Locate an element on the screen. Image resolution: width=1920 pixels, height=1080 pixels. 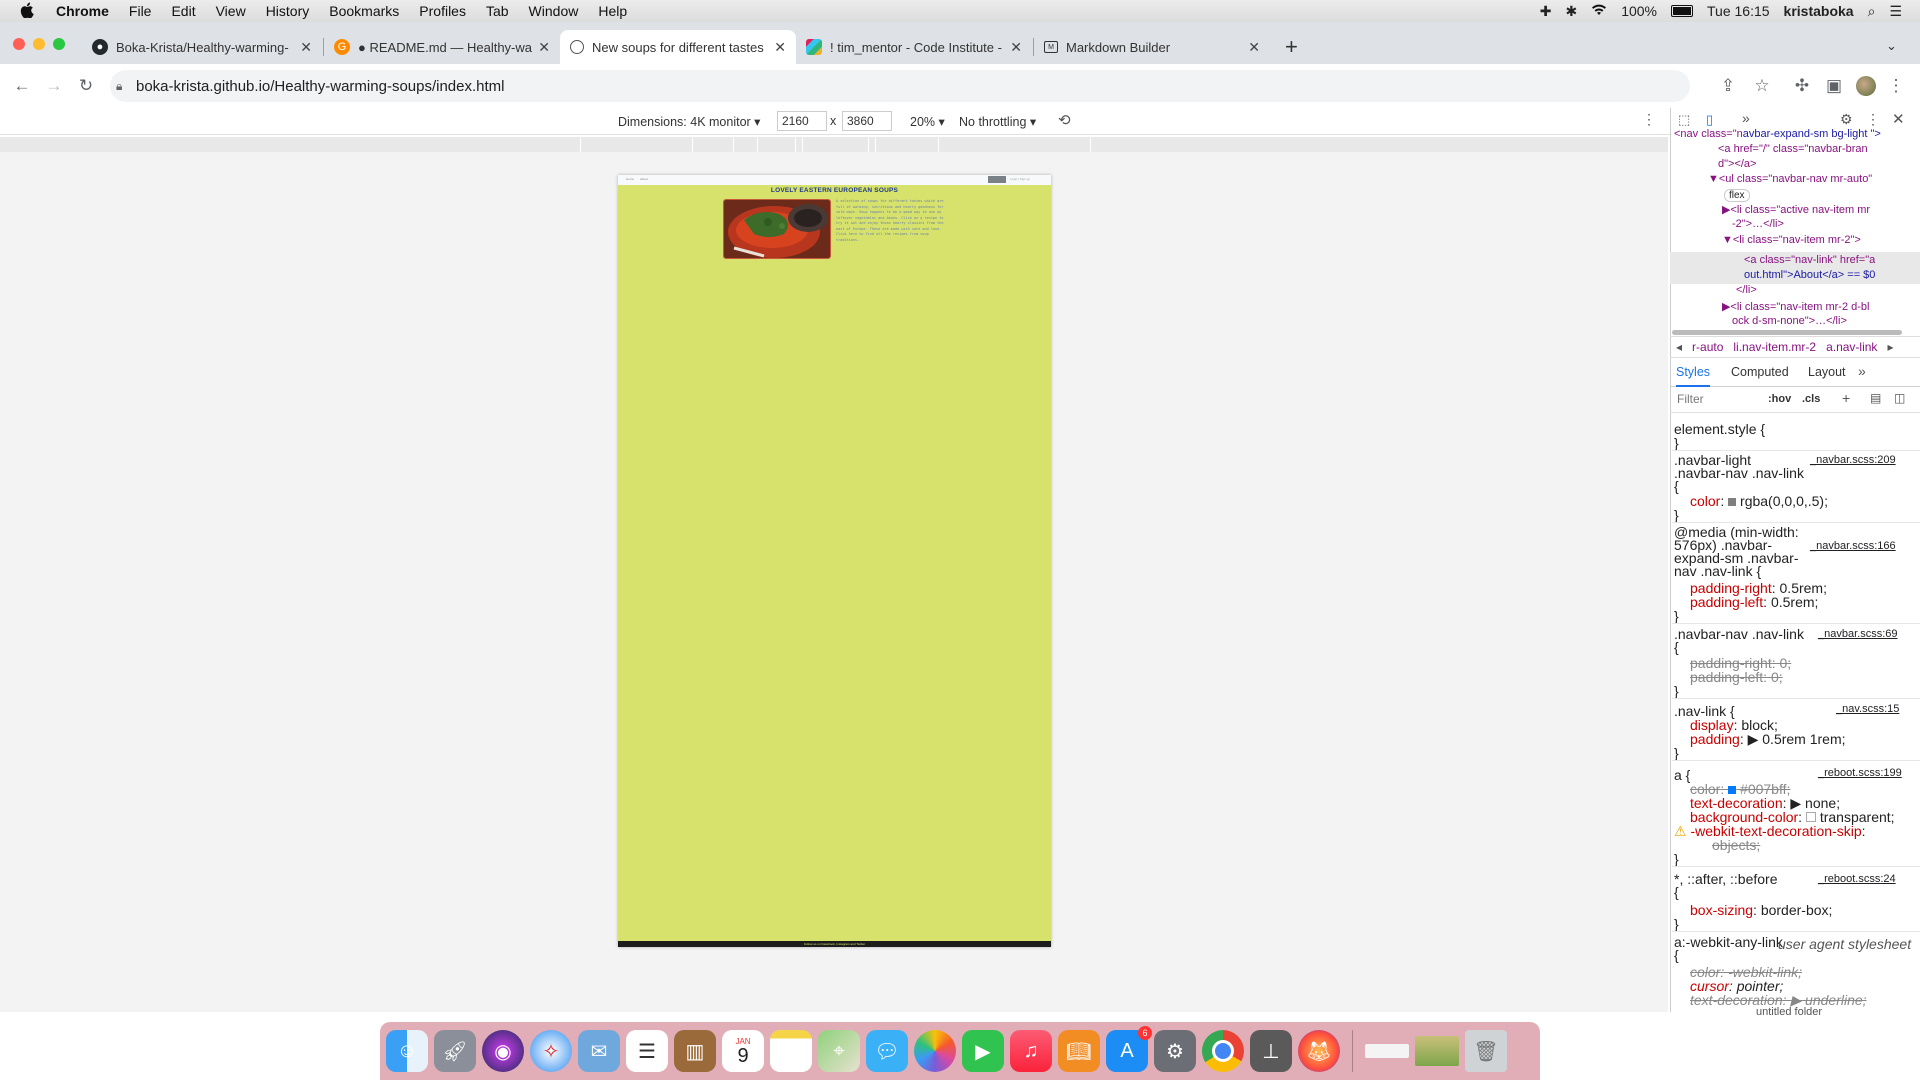
apple-icon is located at coordinates (23, 11).